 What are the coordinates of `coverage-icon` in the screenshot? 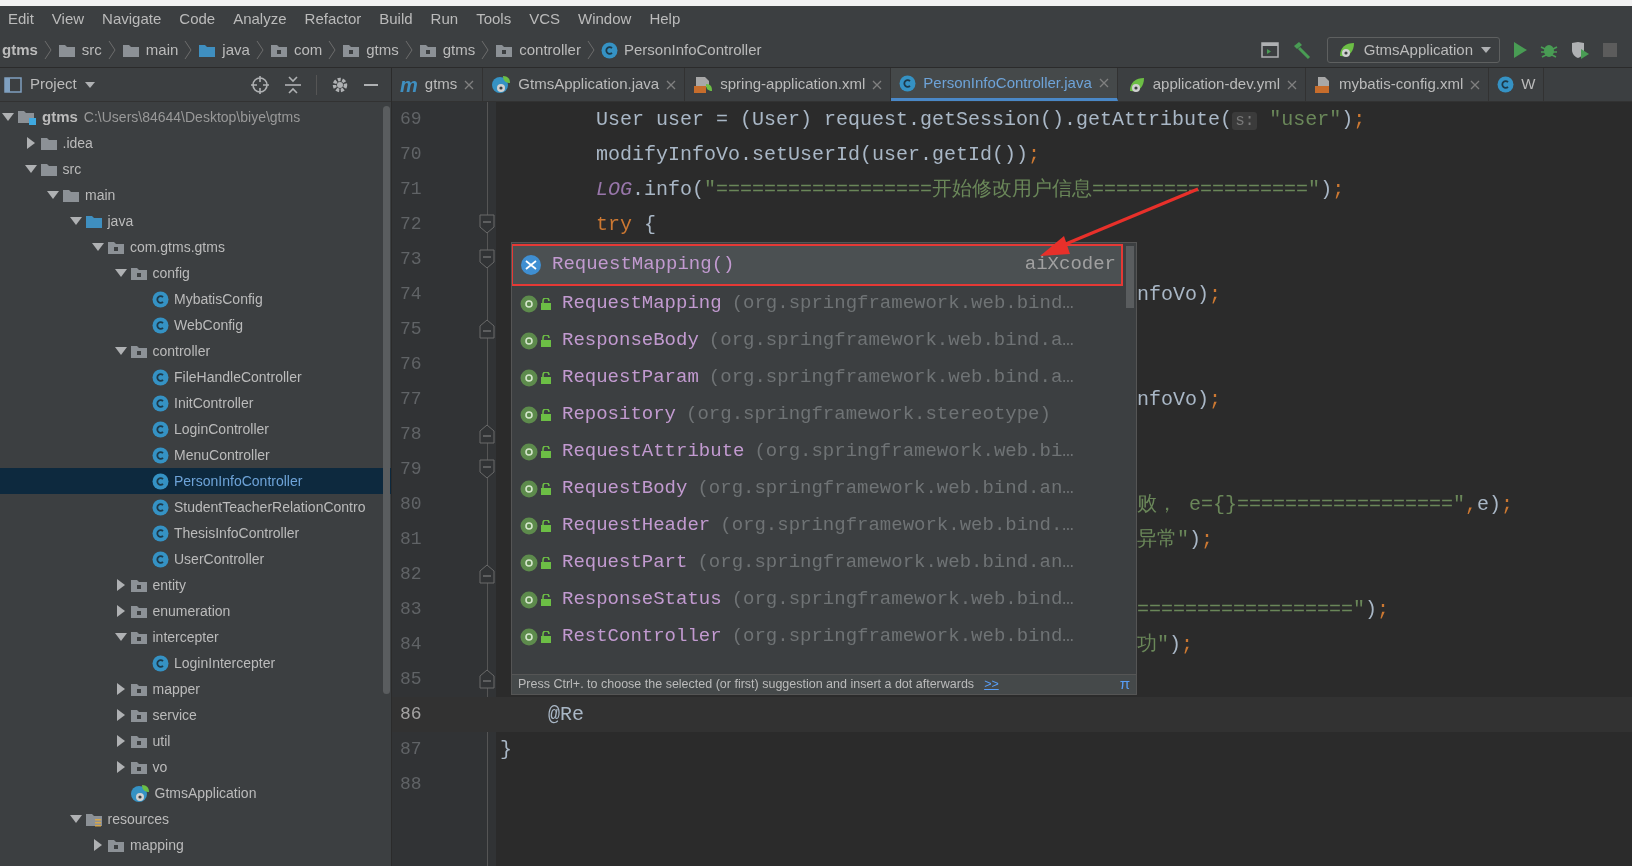 It's located at (1580, 50).